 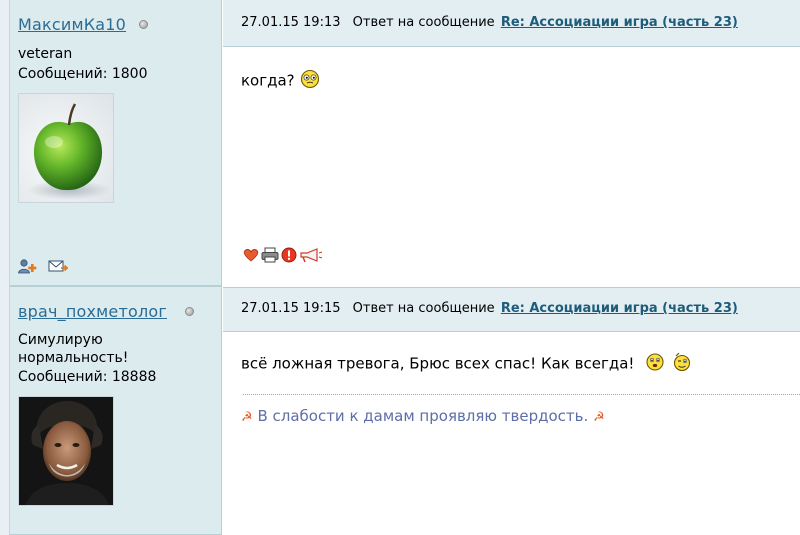 What do you see at coordinates (60, 340) in the screenshot?
I see `author-status-line1: Симулирую` at bounding box center [60, 340].